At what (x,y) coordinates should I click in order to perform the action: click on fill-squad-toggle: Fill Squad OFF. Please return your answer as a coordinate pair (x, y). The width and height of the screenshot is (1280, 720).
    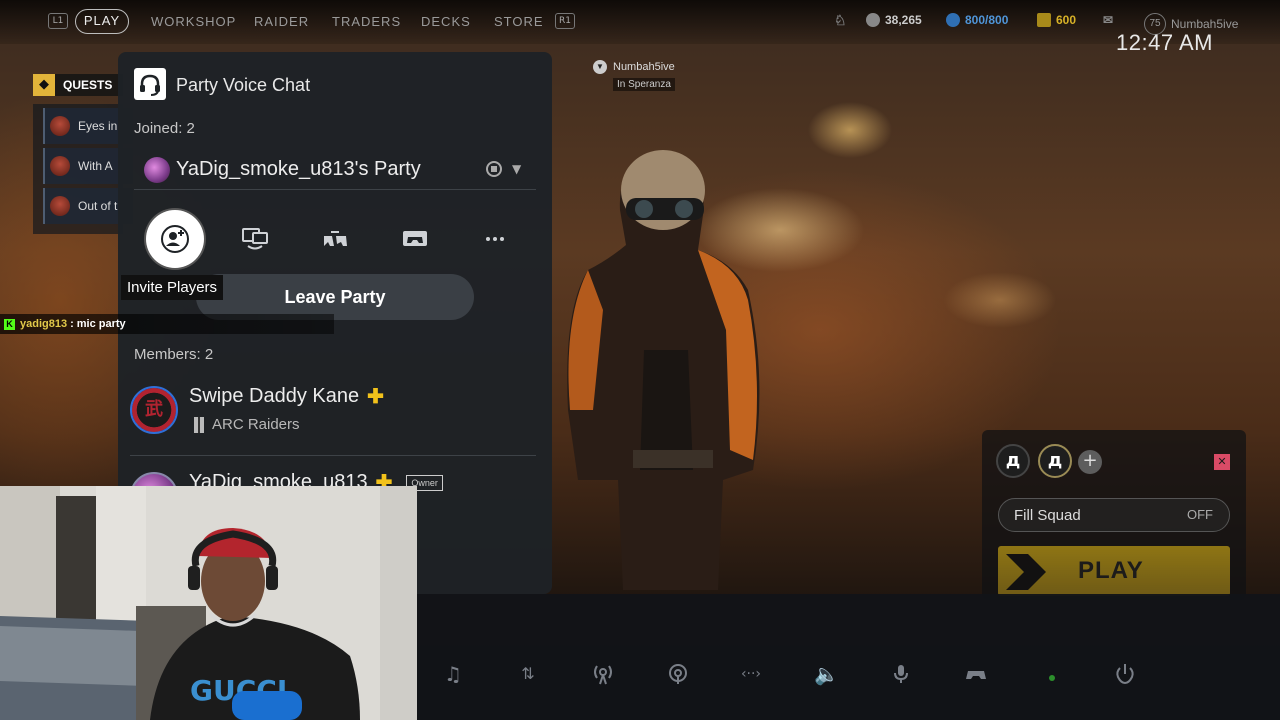
    Looking at the image, I should click on (1114, 515).